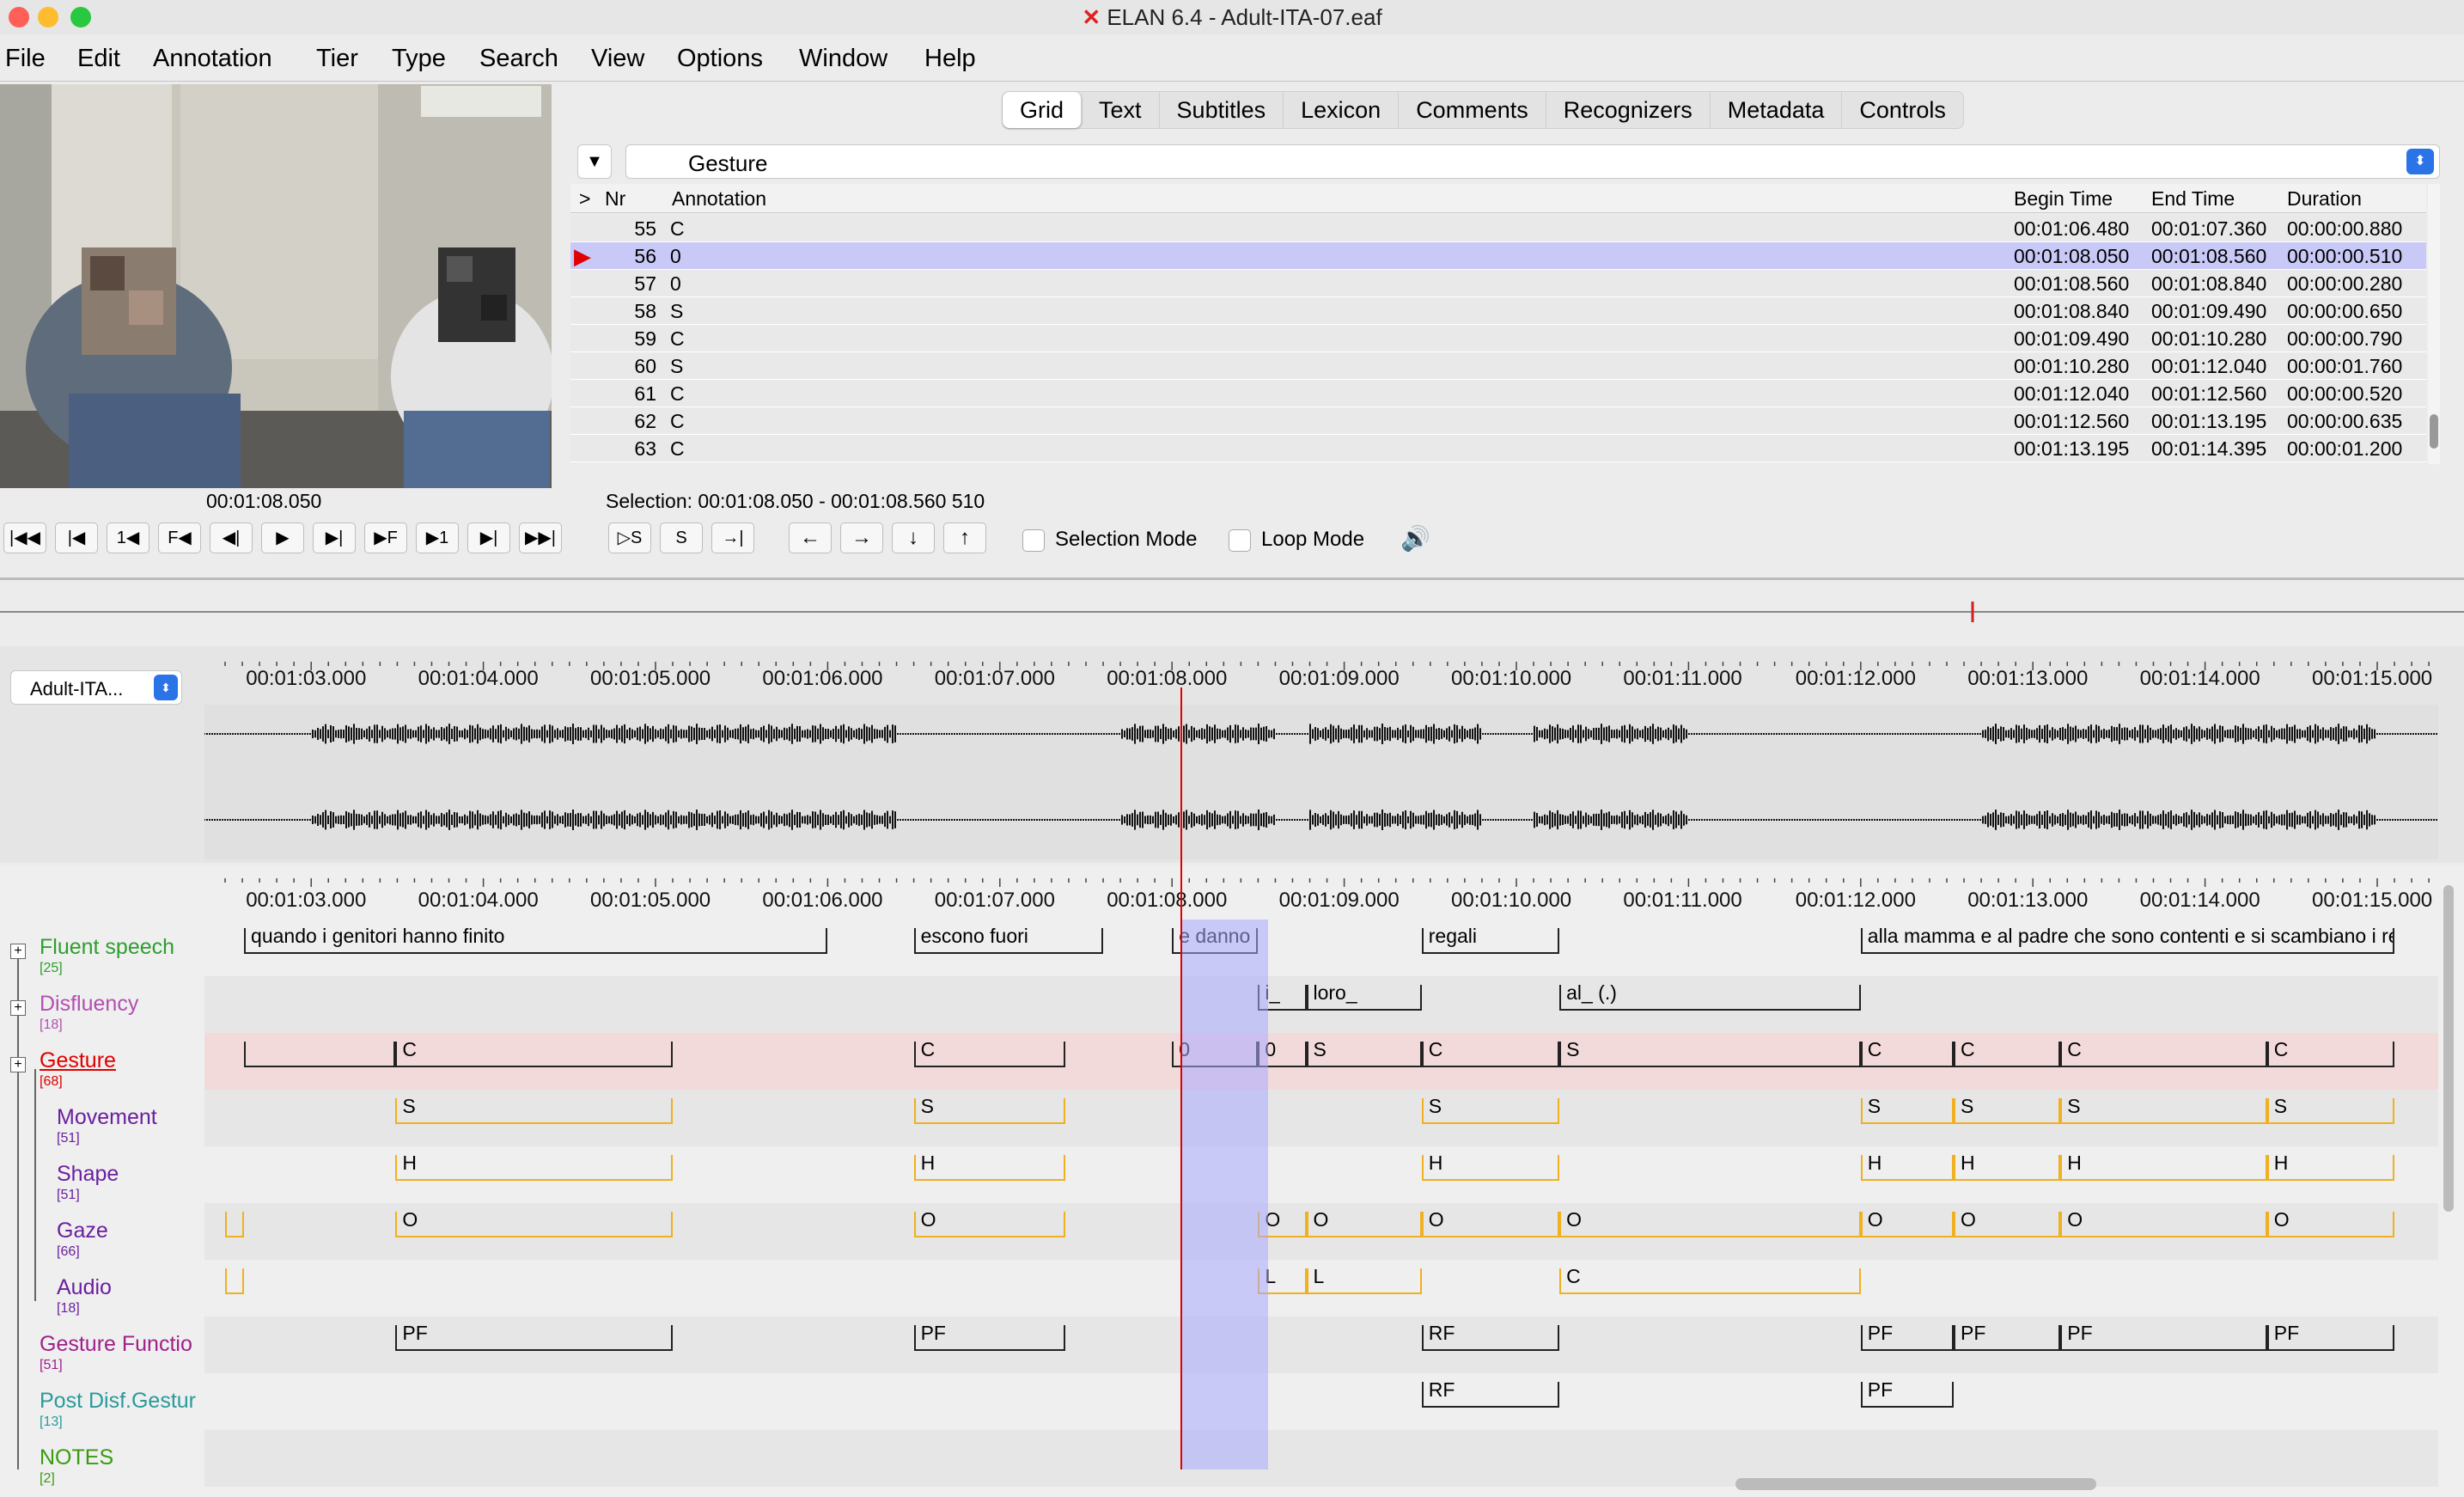  What do you see at coordinates (1453, 936) in the screenshot?
I see `annotation-text: regali` at bounding box center [1453, 936].